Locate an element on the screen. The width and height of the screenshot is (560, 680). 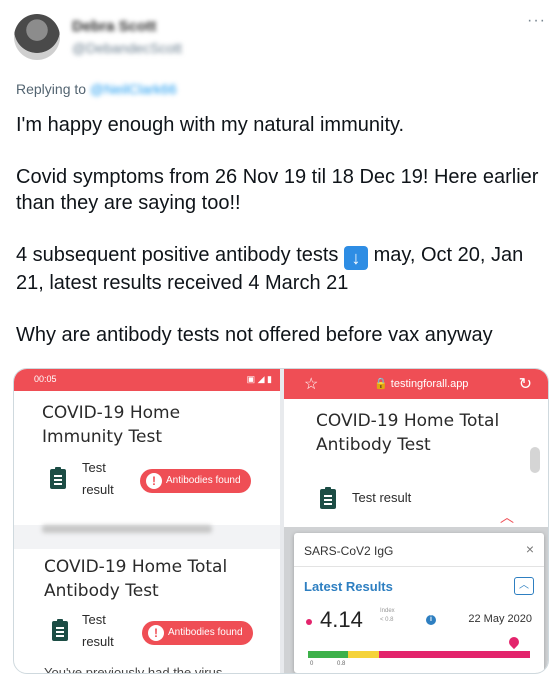
gauge-labels: 0 0.8 is located at coordinates (338, 664).